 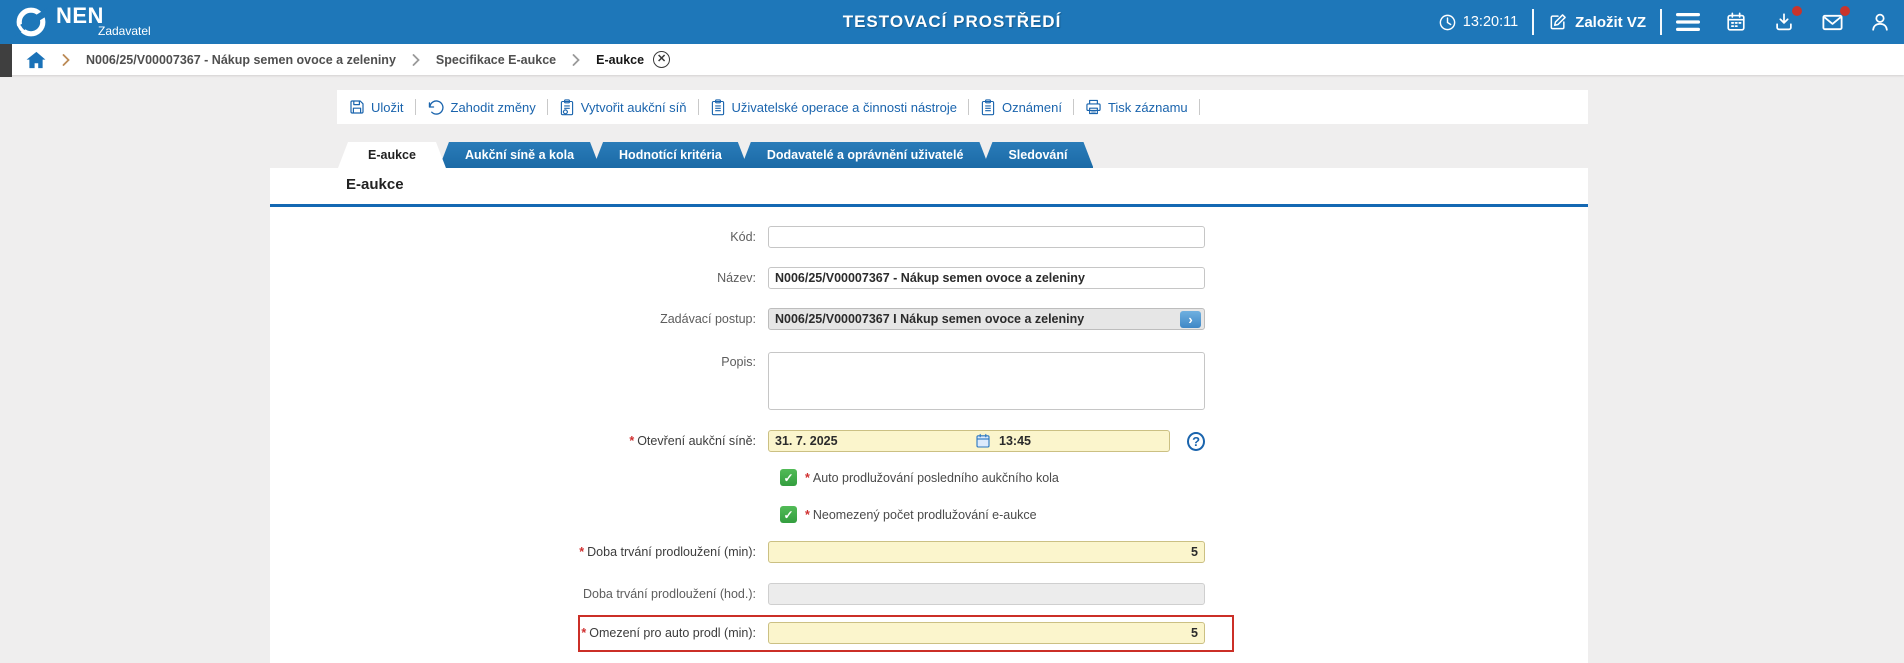 I want to click on create-auction-hall-label: Vytvořit aukční síň, so click(x=633, y=107).